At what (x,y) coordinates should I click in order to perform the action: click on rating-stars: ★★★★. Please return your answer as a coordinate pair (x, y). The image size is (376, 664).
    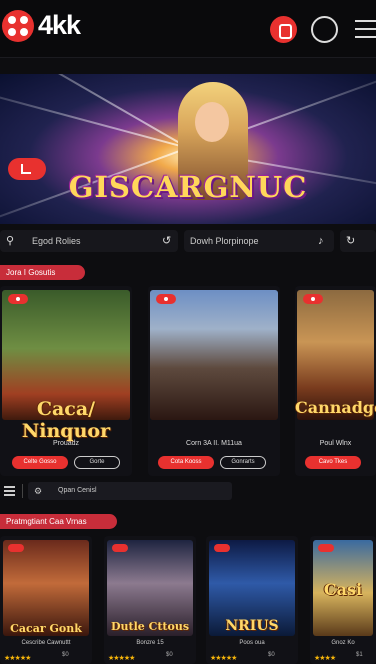
    Looking at the image, I should click on (325, 658).